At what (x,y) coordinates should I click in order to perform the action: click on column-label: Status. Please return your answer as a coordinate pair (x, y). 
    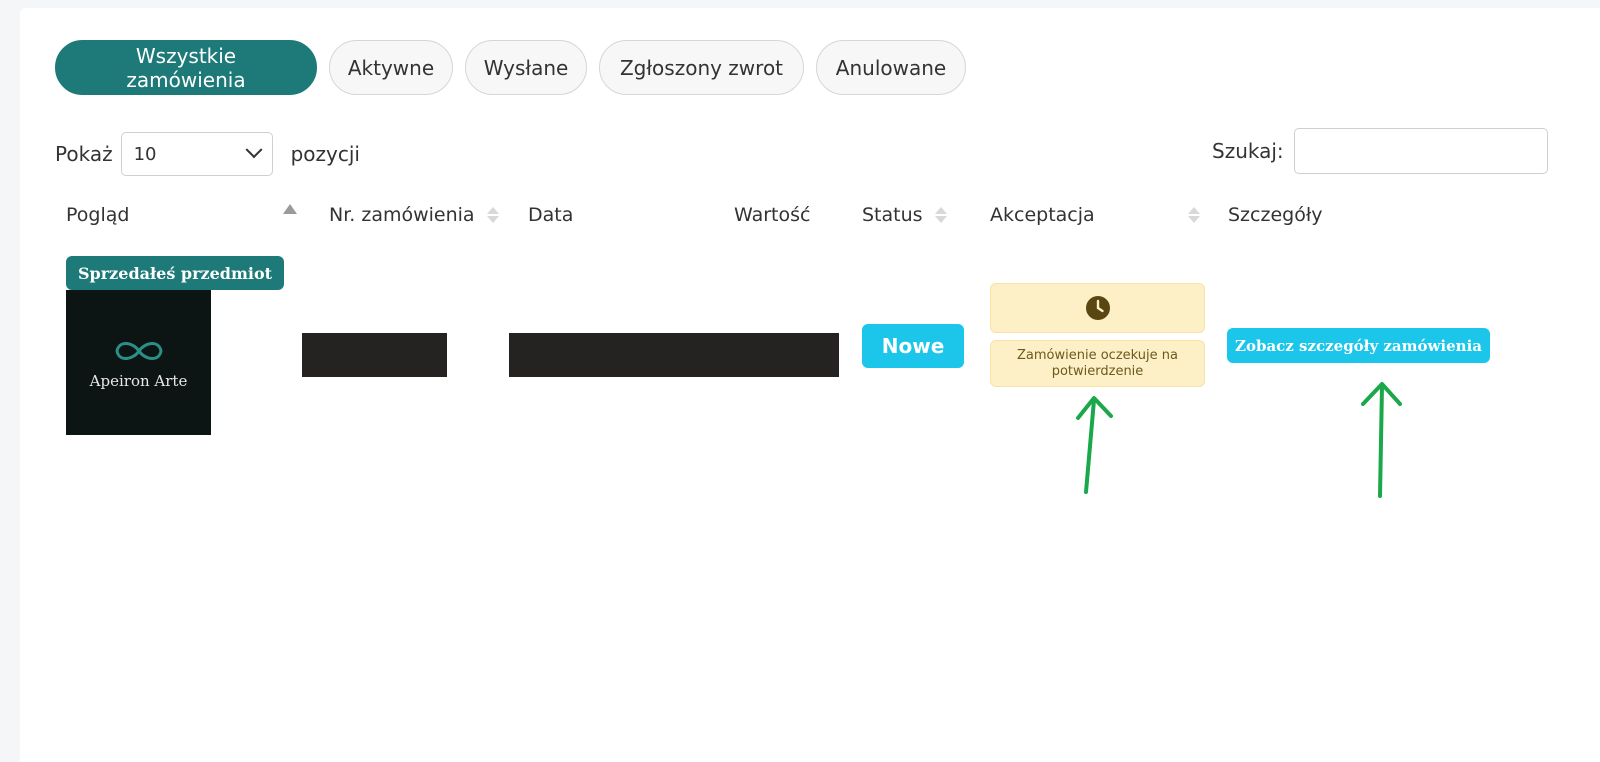
    Looking at the image, I should click on (892, 215).